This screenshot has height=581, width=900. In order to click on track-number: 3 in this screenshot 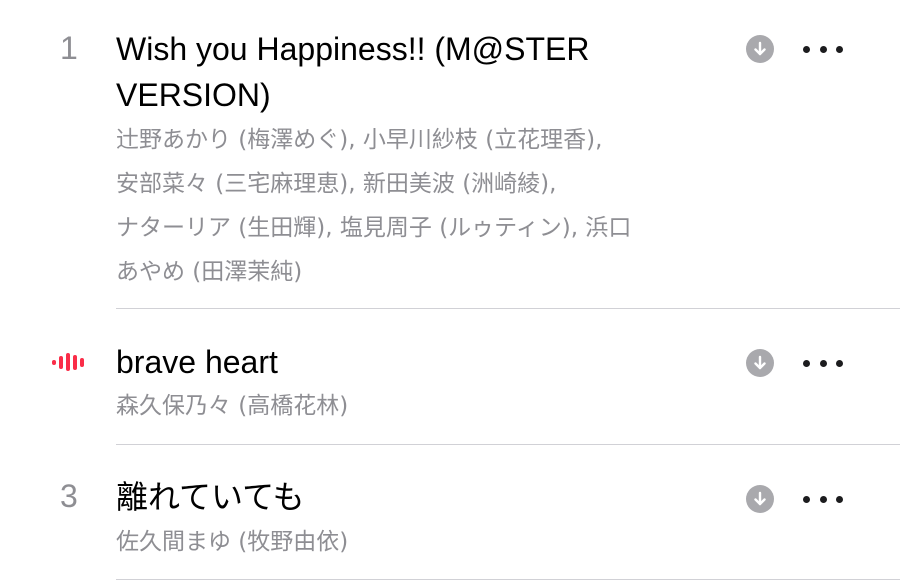, I will do `click(69, 496)`.